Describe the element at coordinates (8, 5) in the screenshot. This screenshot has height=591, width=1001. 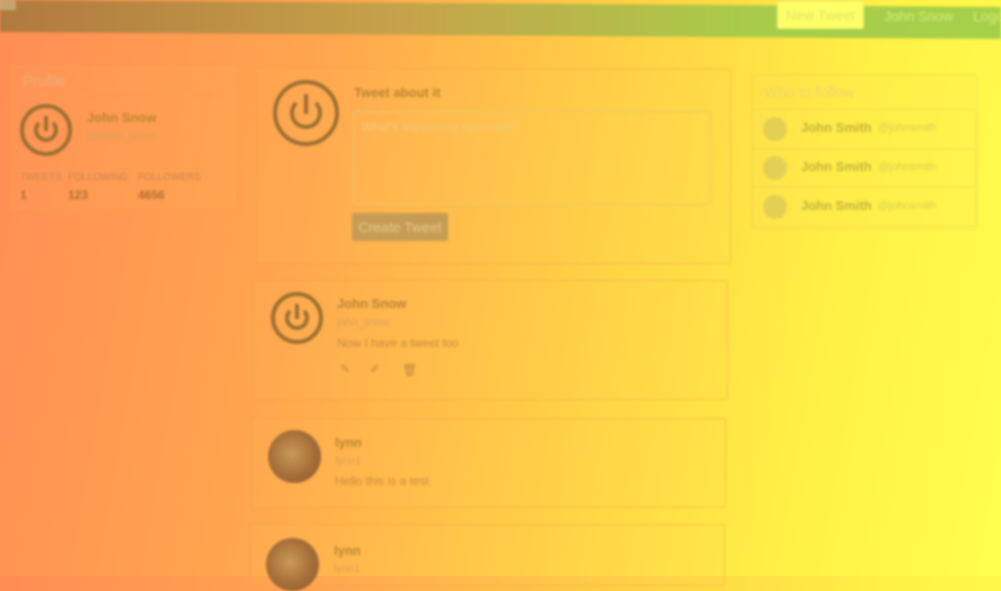
I see `brand-logo` at that location.